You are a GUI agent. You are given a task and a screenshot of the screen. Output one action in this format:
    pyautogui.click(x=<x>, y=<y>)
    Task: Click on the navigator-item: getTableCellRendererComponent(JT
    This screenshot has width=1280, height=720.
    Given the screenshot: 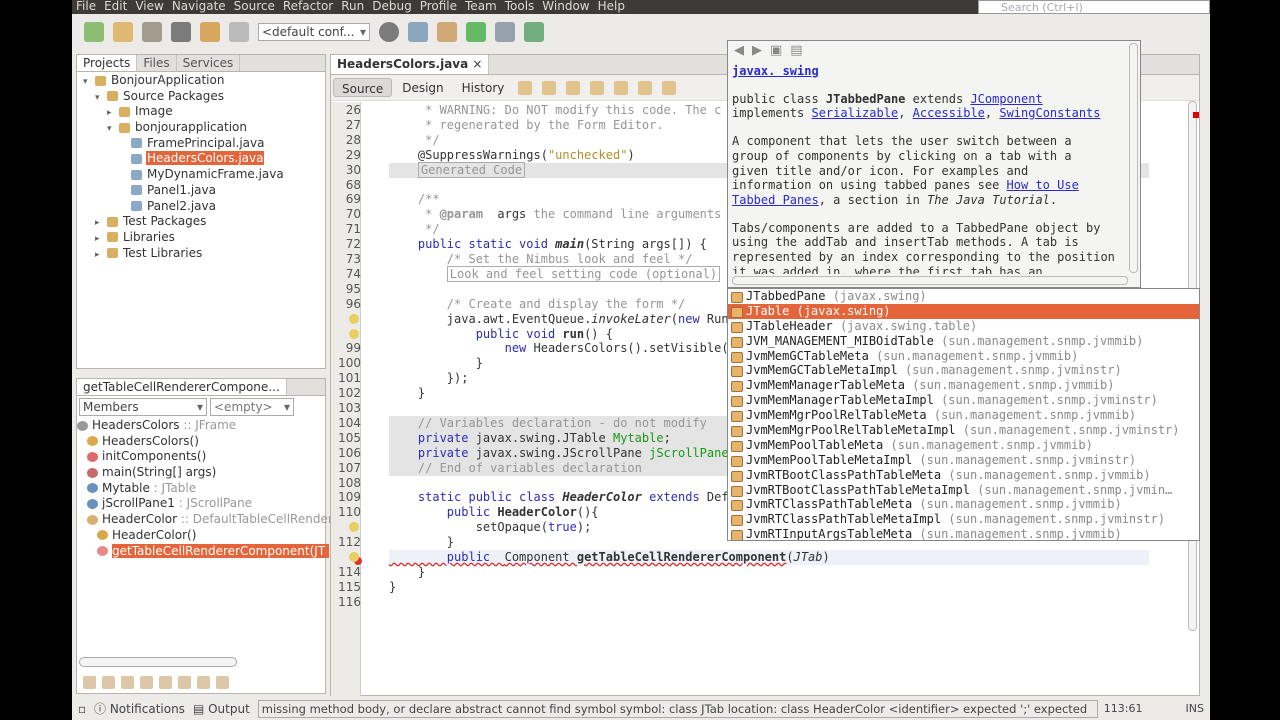 What is the action you would take?
    pyautogui.click(x=203, y=551)
    